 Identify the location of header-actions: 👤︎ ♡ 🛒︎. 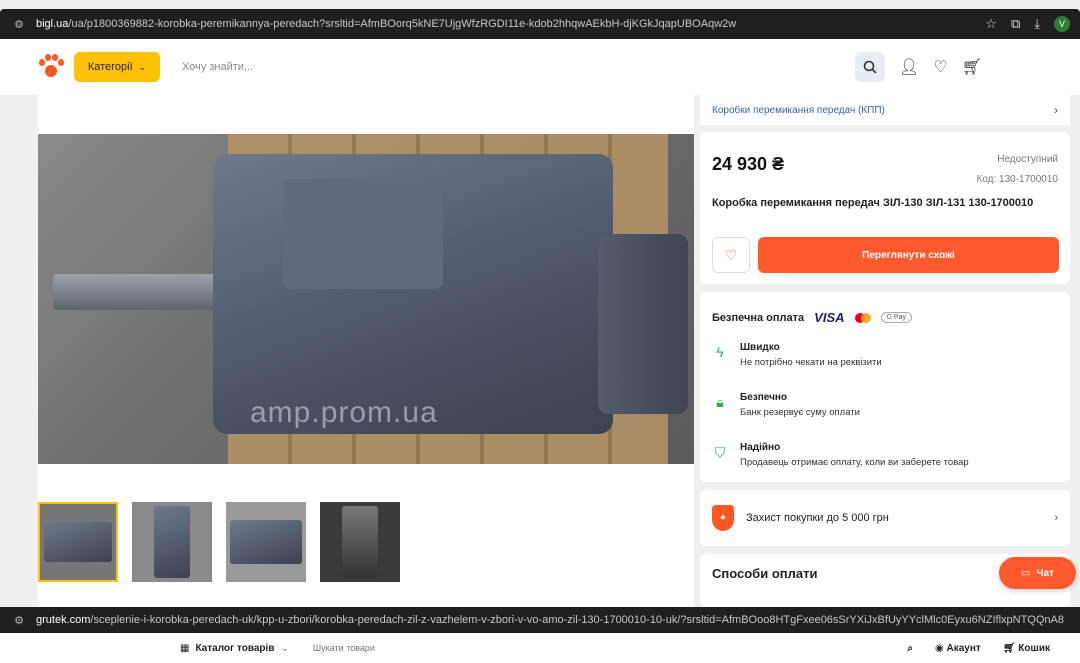
(940, 67).